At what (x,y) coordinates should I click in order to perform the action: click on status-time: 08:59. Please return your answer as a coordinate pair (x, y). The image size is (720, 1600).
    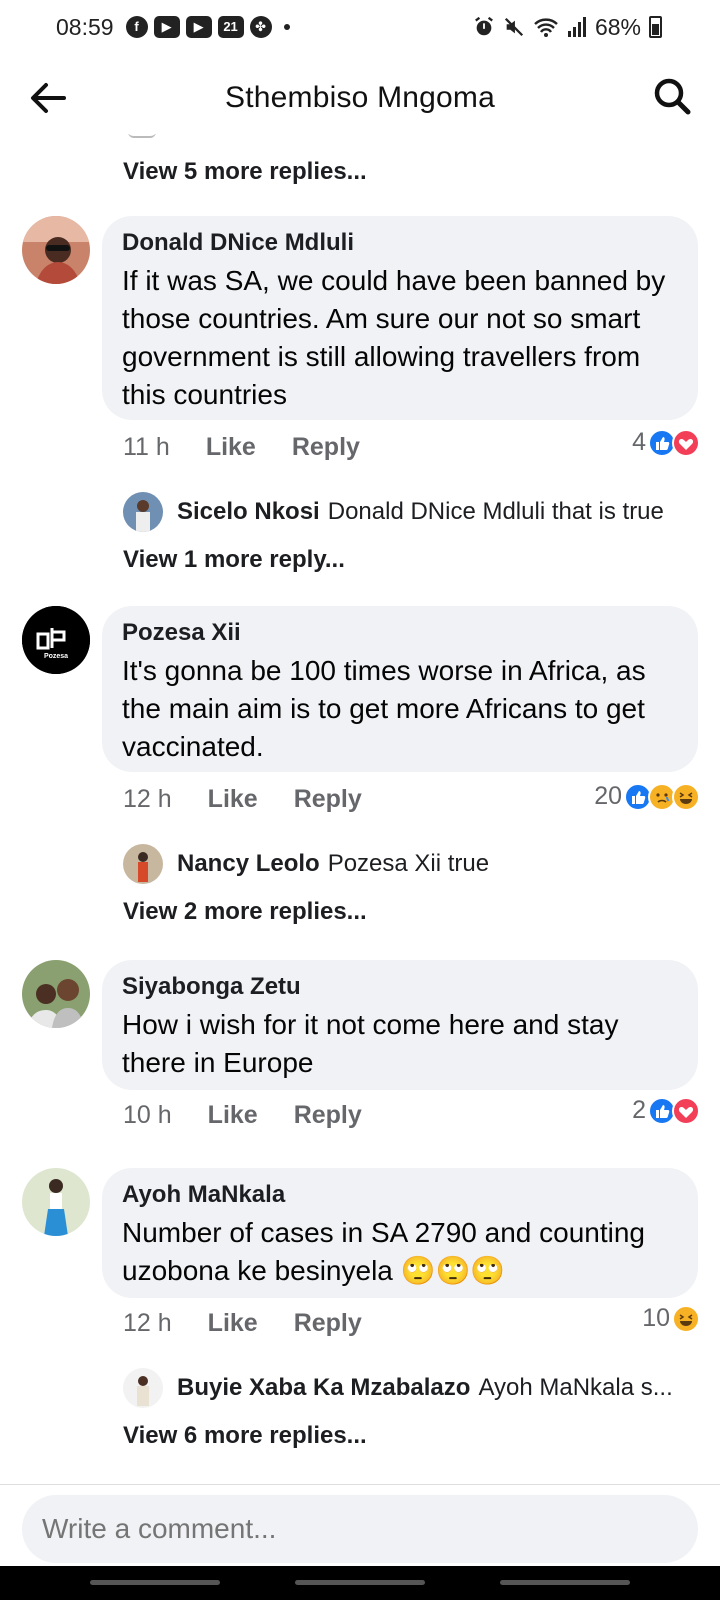
    Looking at the image, I should click on (85, 26).